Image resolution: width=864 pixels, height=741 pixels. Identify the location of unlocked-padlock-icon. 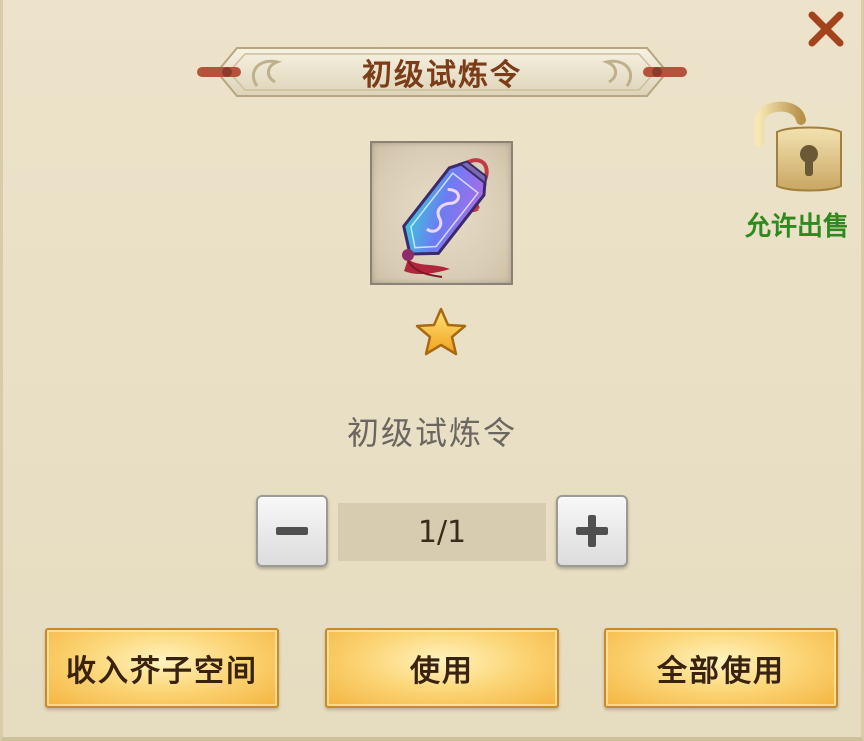
(798, 146).